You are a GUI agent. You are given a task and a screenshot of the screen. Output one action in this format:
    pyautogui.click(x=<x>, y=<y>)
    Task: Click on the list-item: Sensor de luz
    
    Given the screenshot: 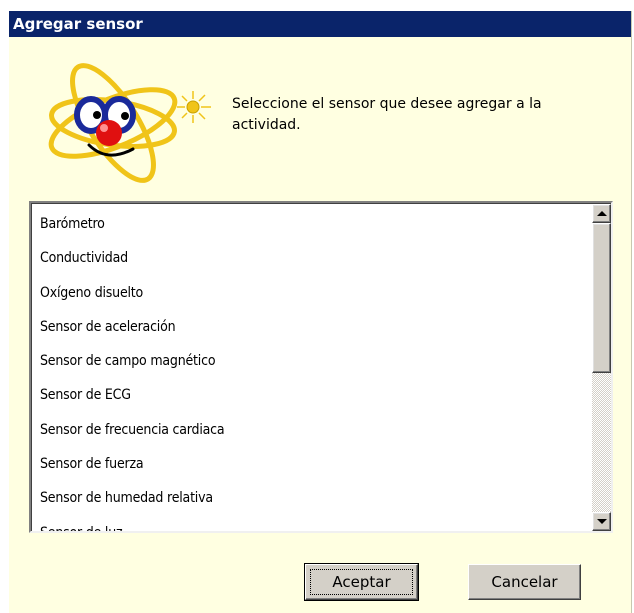 What is the action you would take?
    pyautogui.click(x=310, y=523)
    